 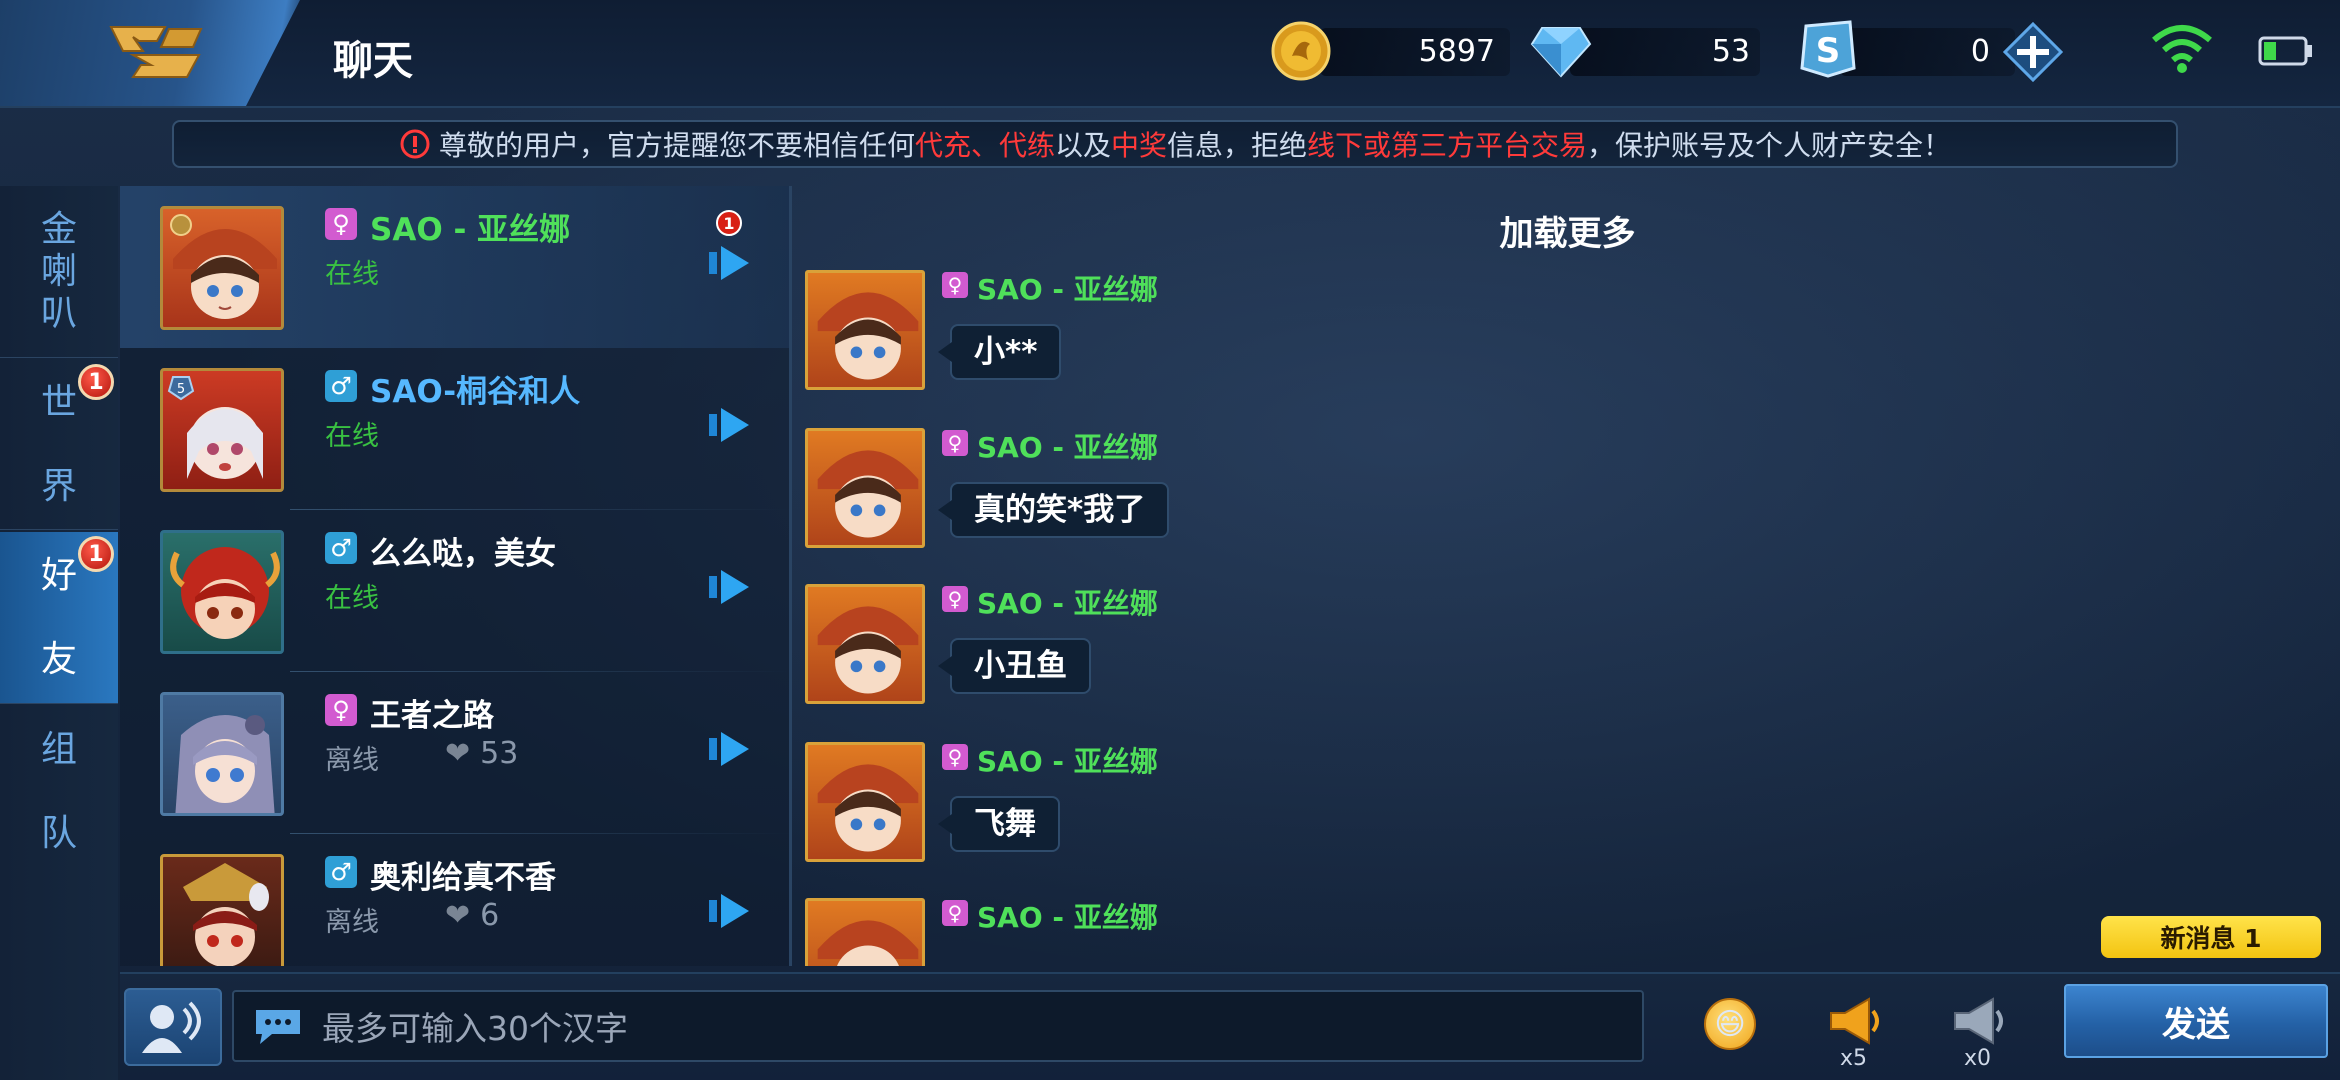 What do you see at coordinates (1255, 820) in the screenshot?
I see `chat-message: ♀ SAO - 亚丝娜 飞舞` at bounding box center [1255, 820].